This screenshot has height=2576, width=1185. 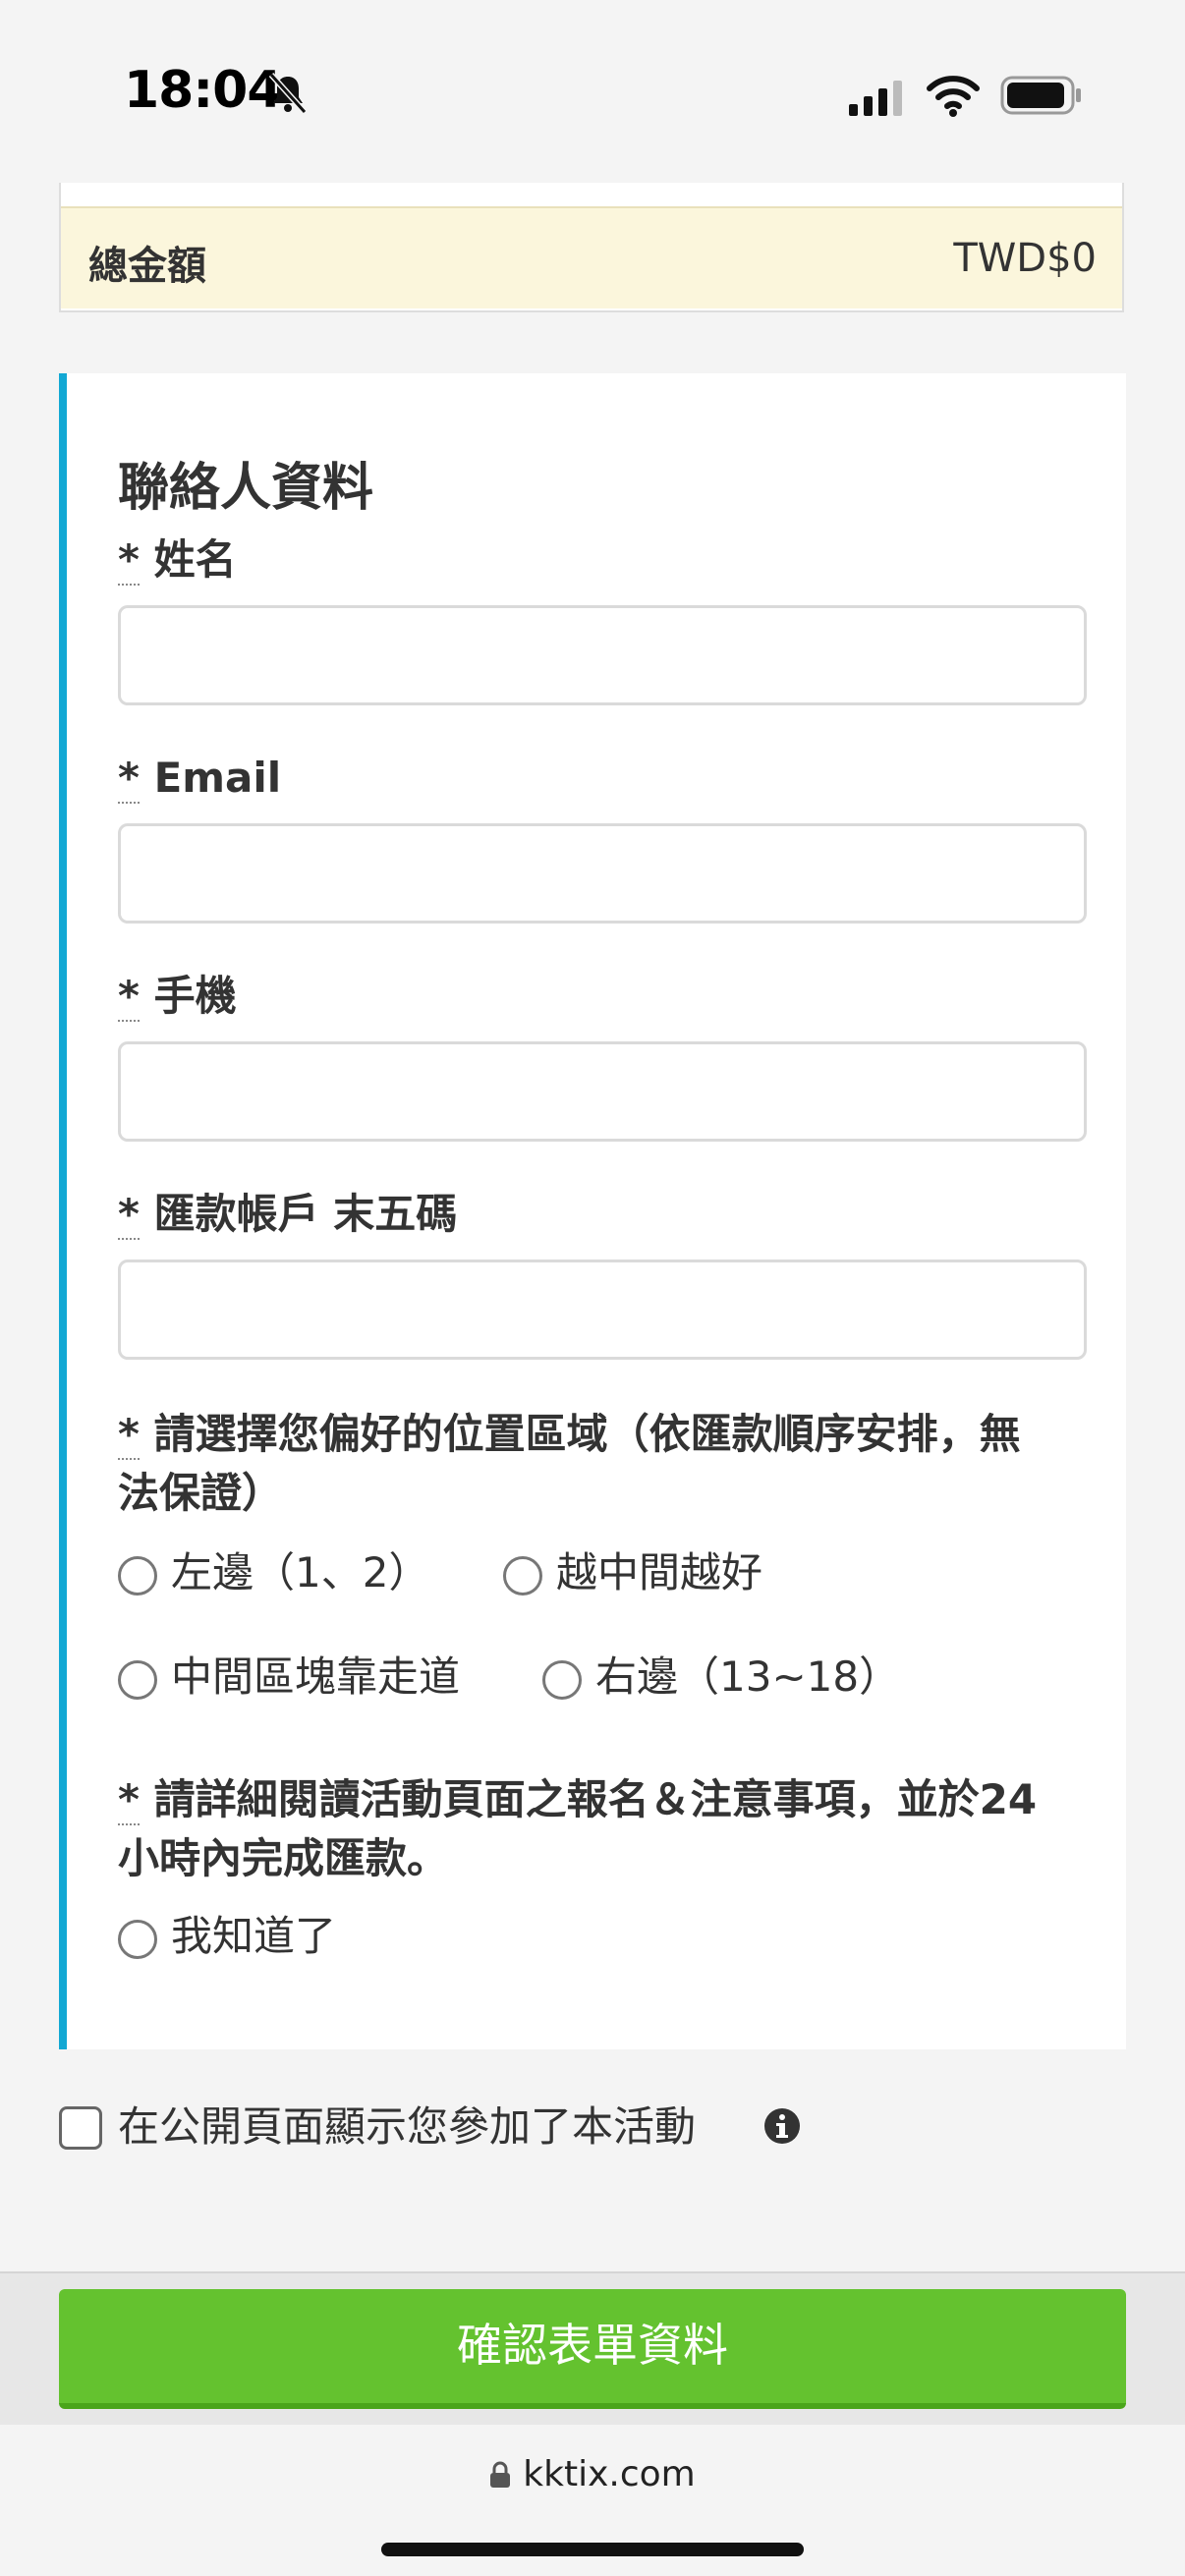 What do you see at coordinates (195, 559) in the screenshot?
I see `name-label-text: 姓名` at bounding box center [195, 559].